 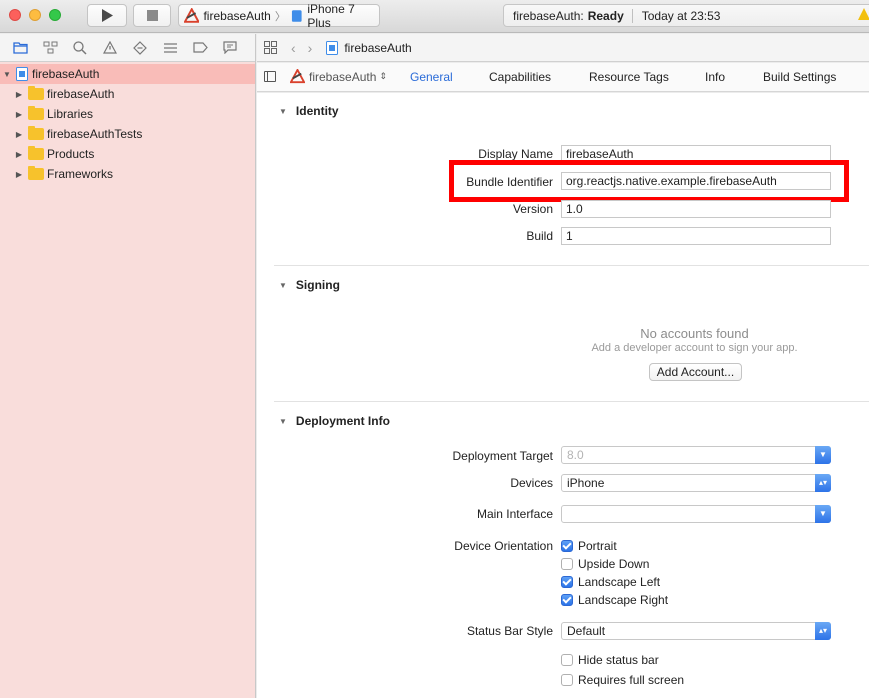 I want to click on chevron-right-icon: 〉, so click(x=280, y=16).